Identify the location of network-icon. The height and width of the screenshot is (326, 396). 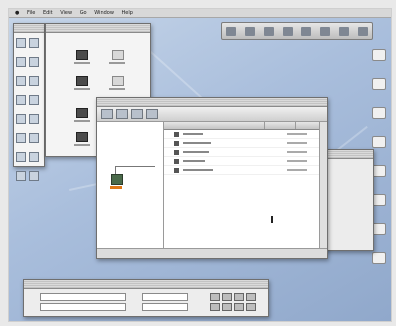
(379, 171).